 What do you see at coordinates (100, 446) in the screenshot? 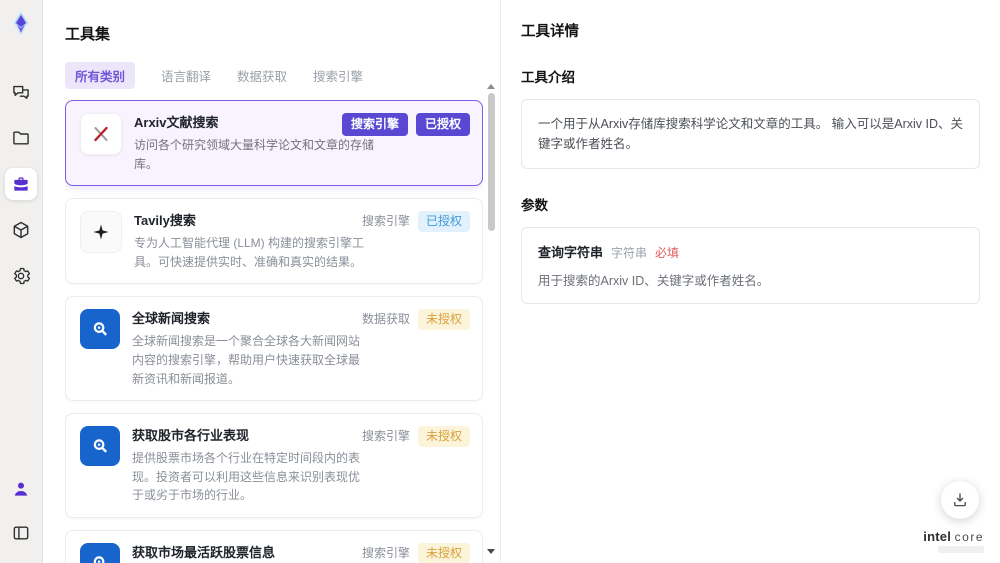
I see `stock-sector-search-icon` at bounding box center [100, 446].